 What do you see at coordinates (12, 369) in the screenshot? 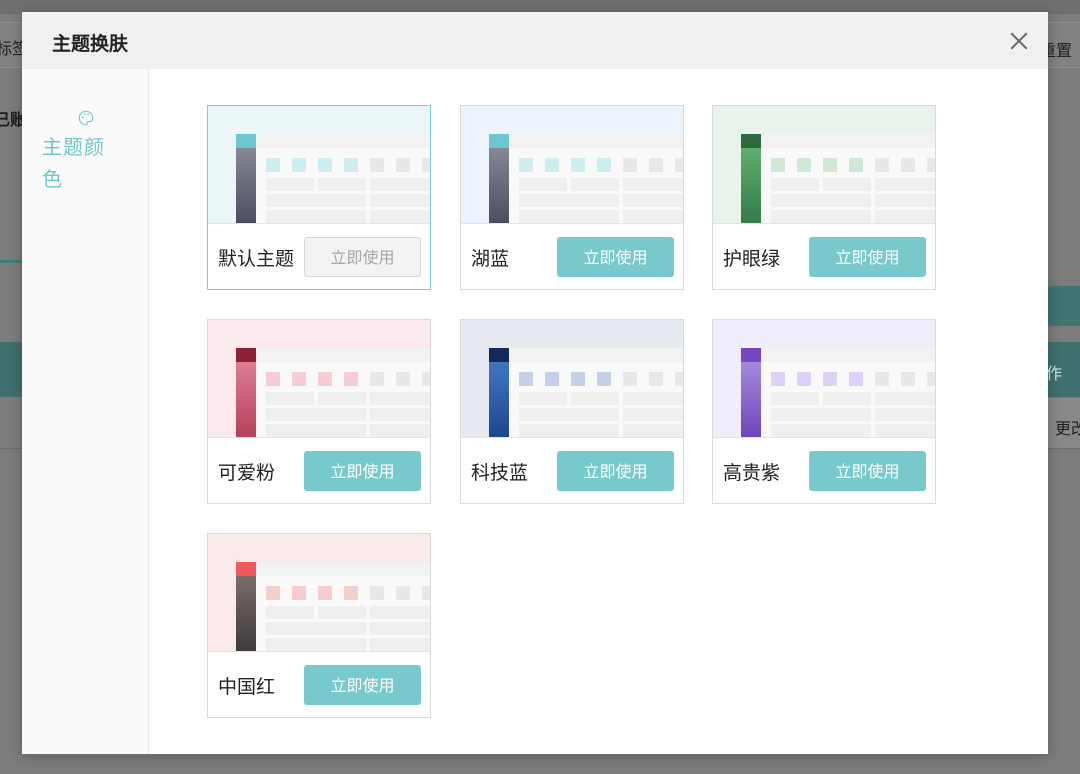
I see `backdrop-table-header-left` at bounding box center [12, 369].